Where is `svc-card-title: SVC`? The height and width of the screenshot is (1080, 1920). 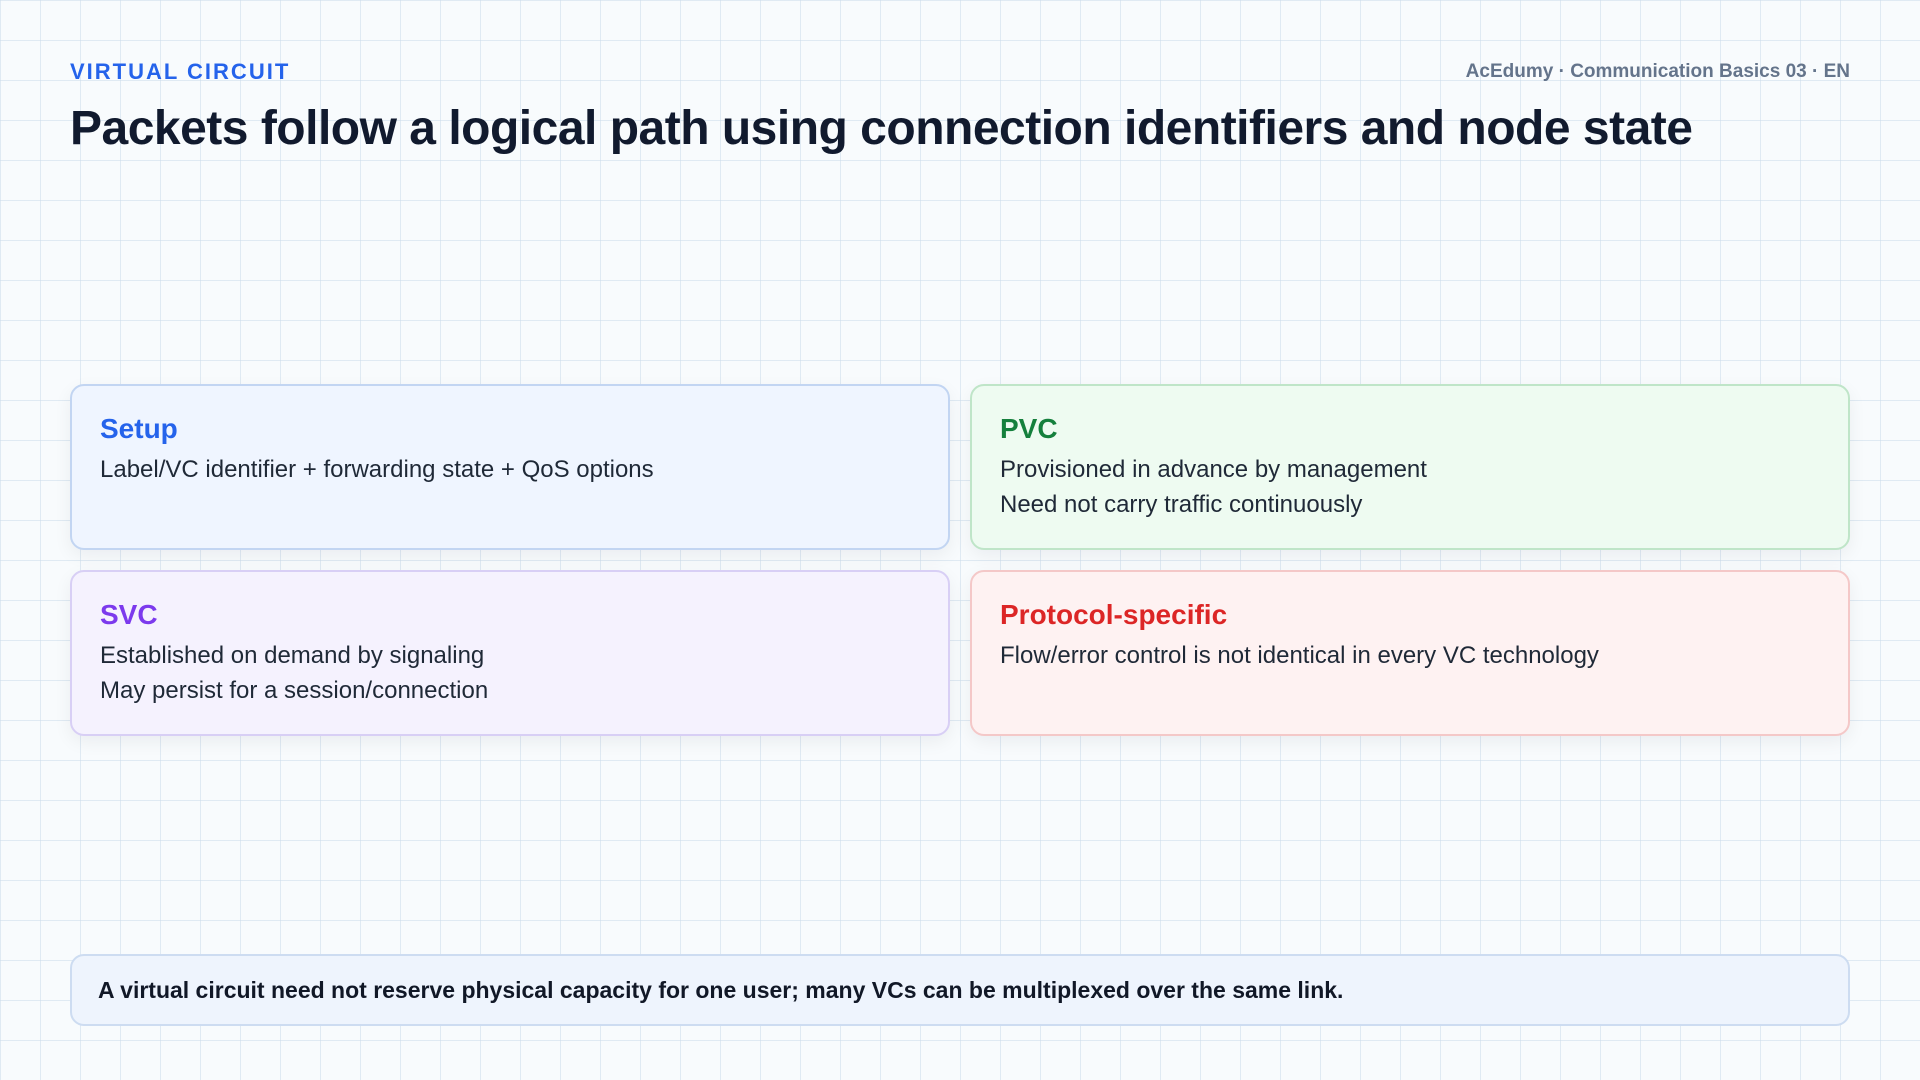
svc-card-title: SVC is located at coordinates (129, 614).